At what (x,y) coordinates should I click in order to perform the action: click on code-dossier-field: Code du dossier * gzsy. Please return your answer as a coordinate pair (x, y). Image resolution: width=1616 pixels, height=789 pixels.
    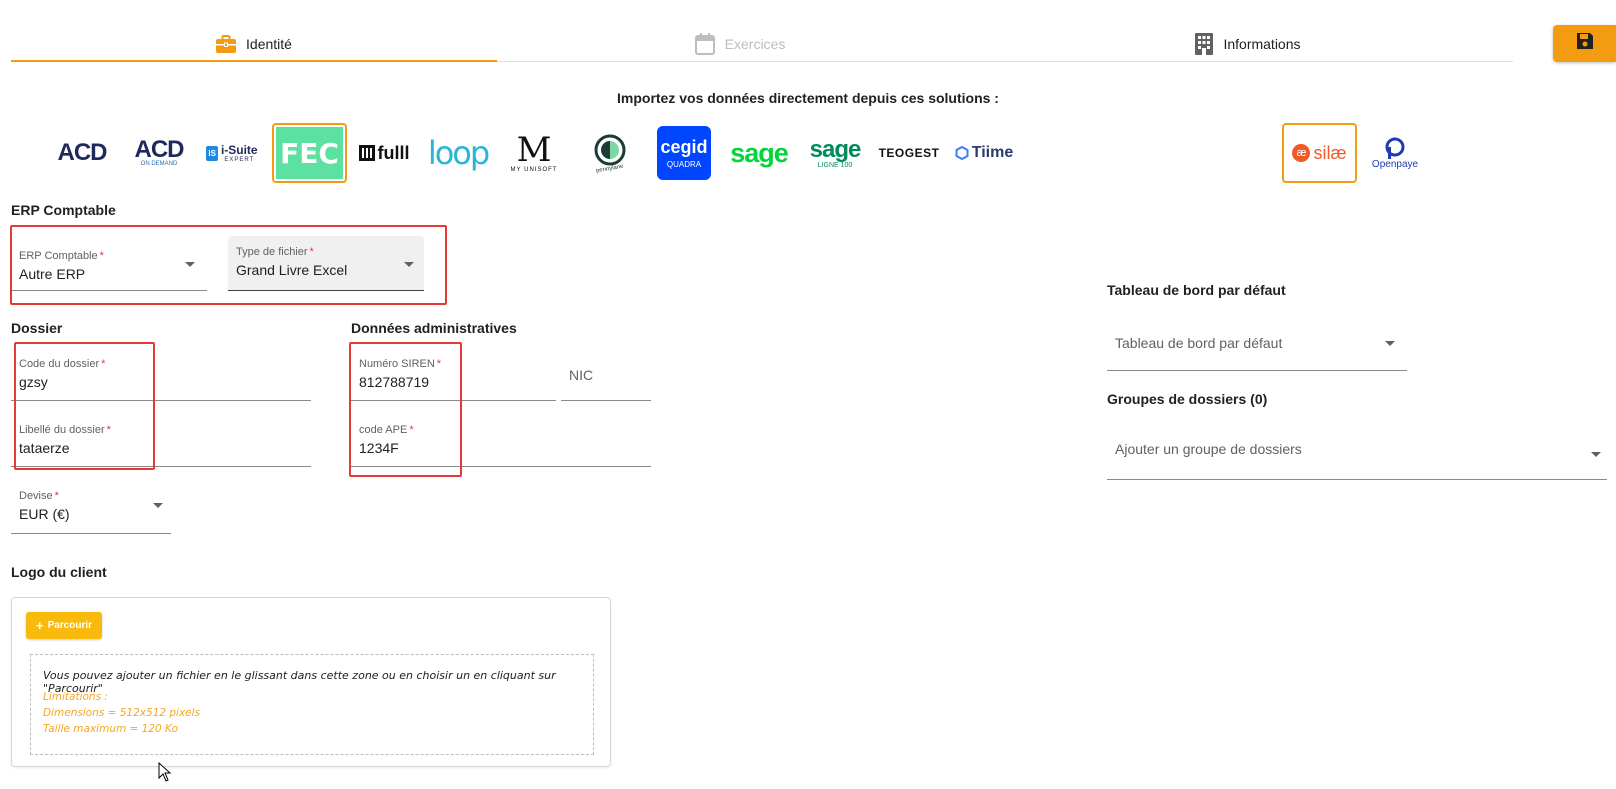
    Looking at the image, I should click on (161, 376).